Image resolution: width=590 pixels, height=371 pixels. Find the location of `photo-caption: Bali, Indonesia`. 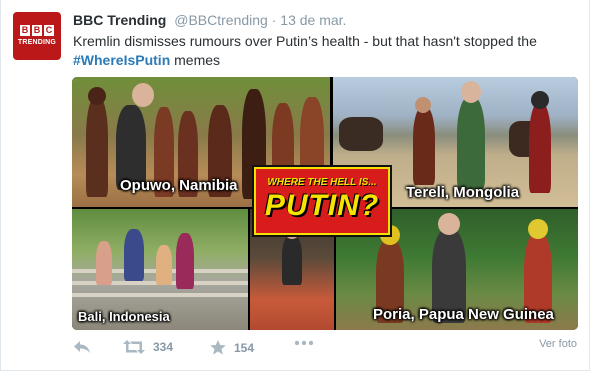

photo-caption: Bali, Indonesia is located at coordinates (124, 316).